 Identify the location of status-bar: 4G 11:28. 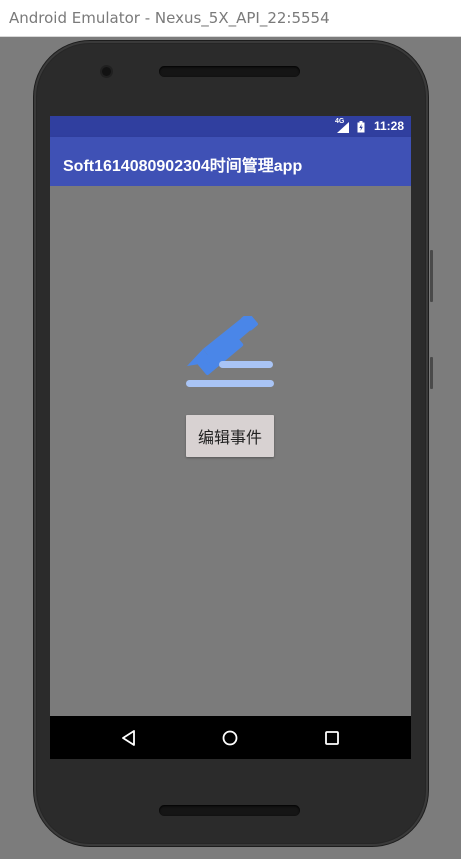
(230, 126).